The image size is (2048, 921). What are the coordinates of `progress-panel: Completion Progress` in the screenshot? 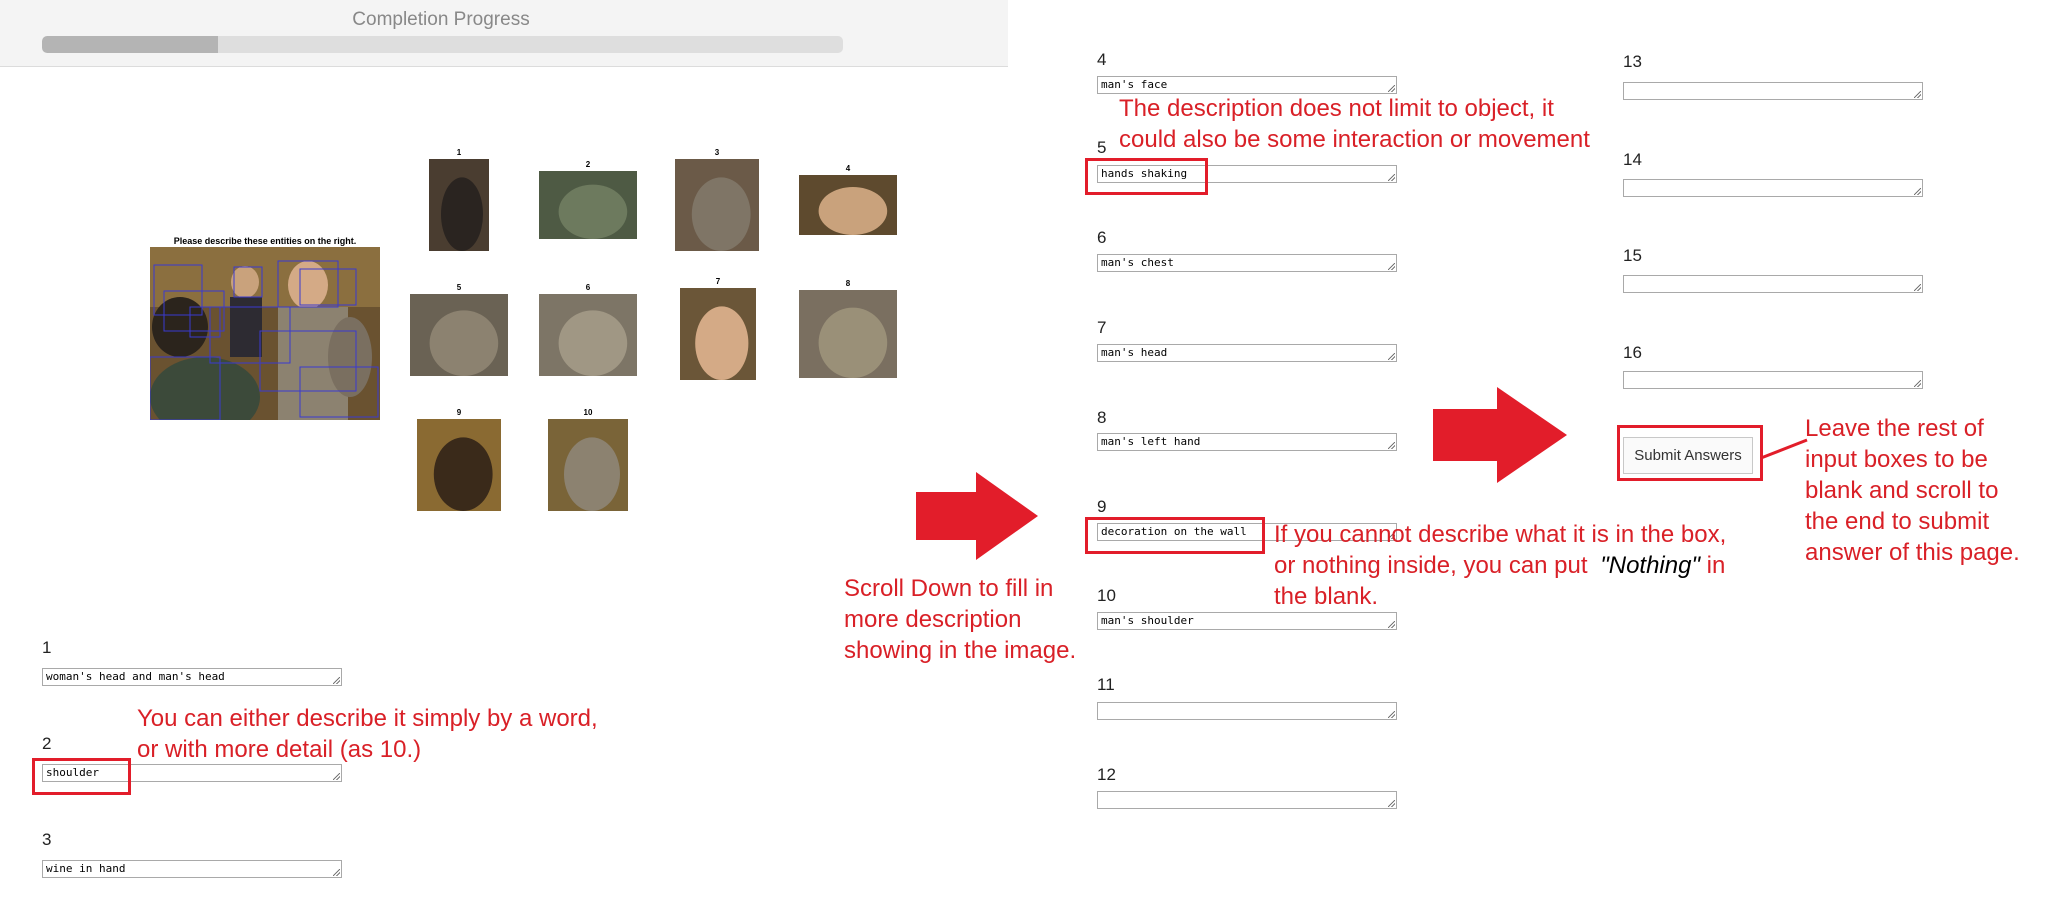 It's located at (504, 33).